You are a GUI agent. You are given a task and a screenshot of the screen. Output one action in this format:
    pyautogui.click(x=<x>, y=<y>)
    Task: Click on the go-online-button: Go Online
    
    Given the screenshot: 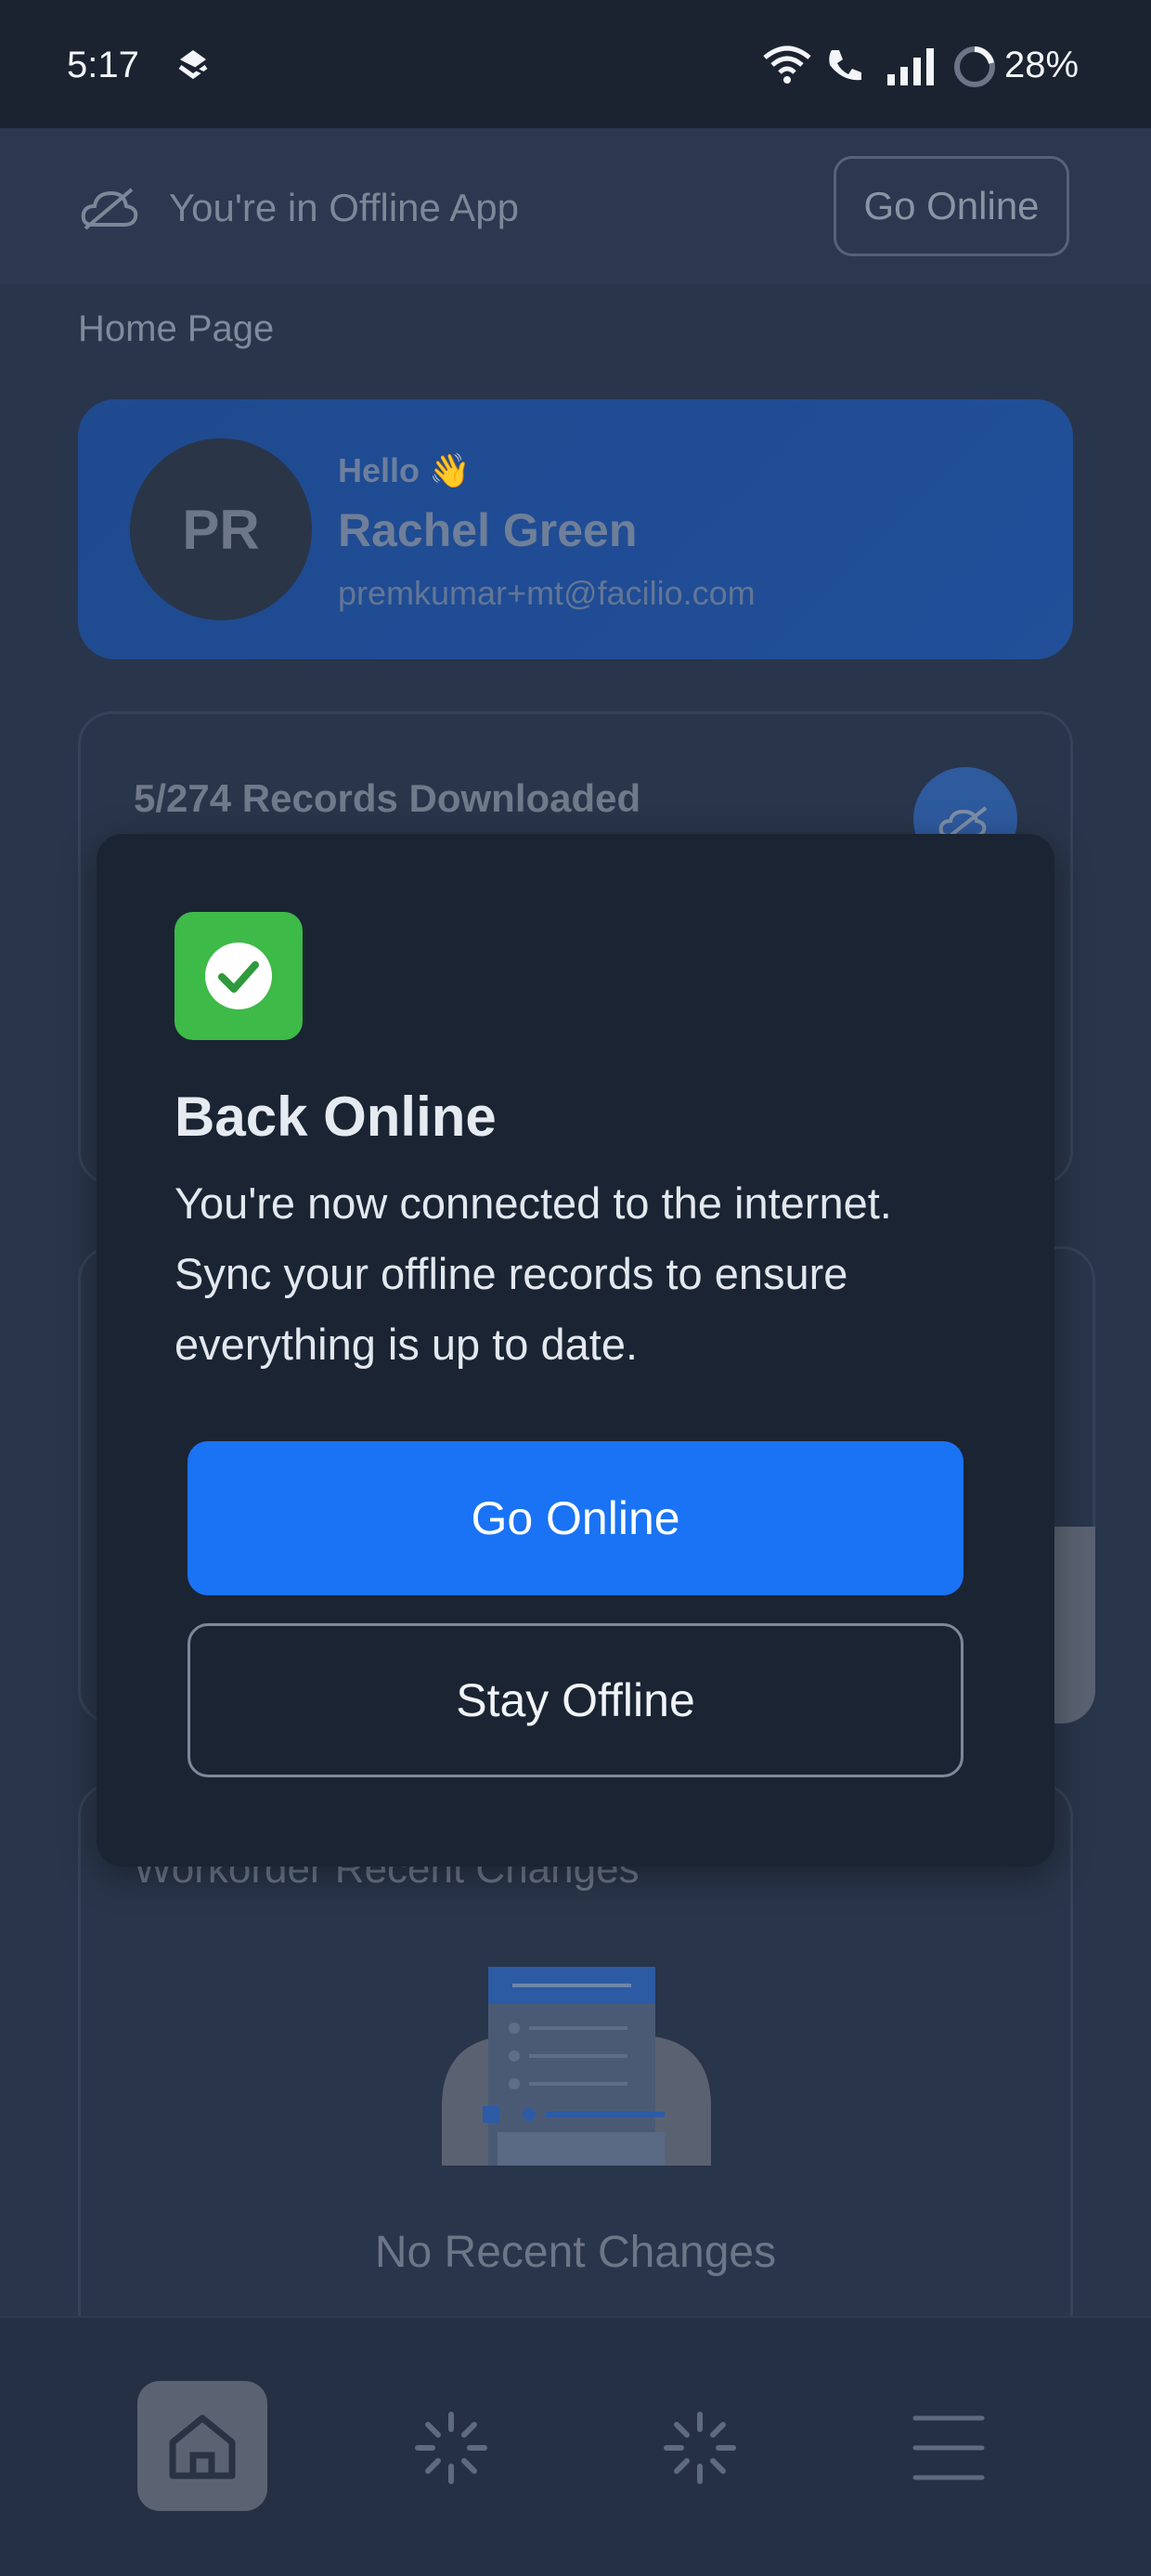 What is the action you would take?
    pyautogui.click(x=575, y=1518)
    